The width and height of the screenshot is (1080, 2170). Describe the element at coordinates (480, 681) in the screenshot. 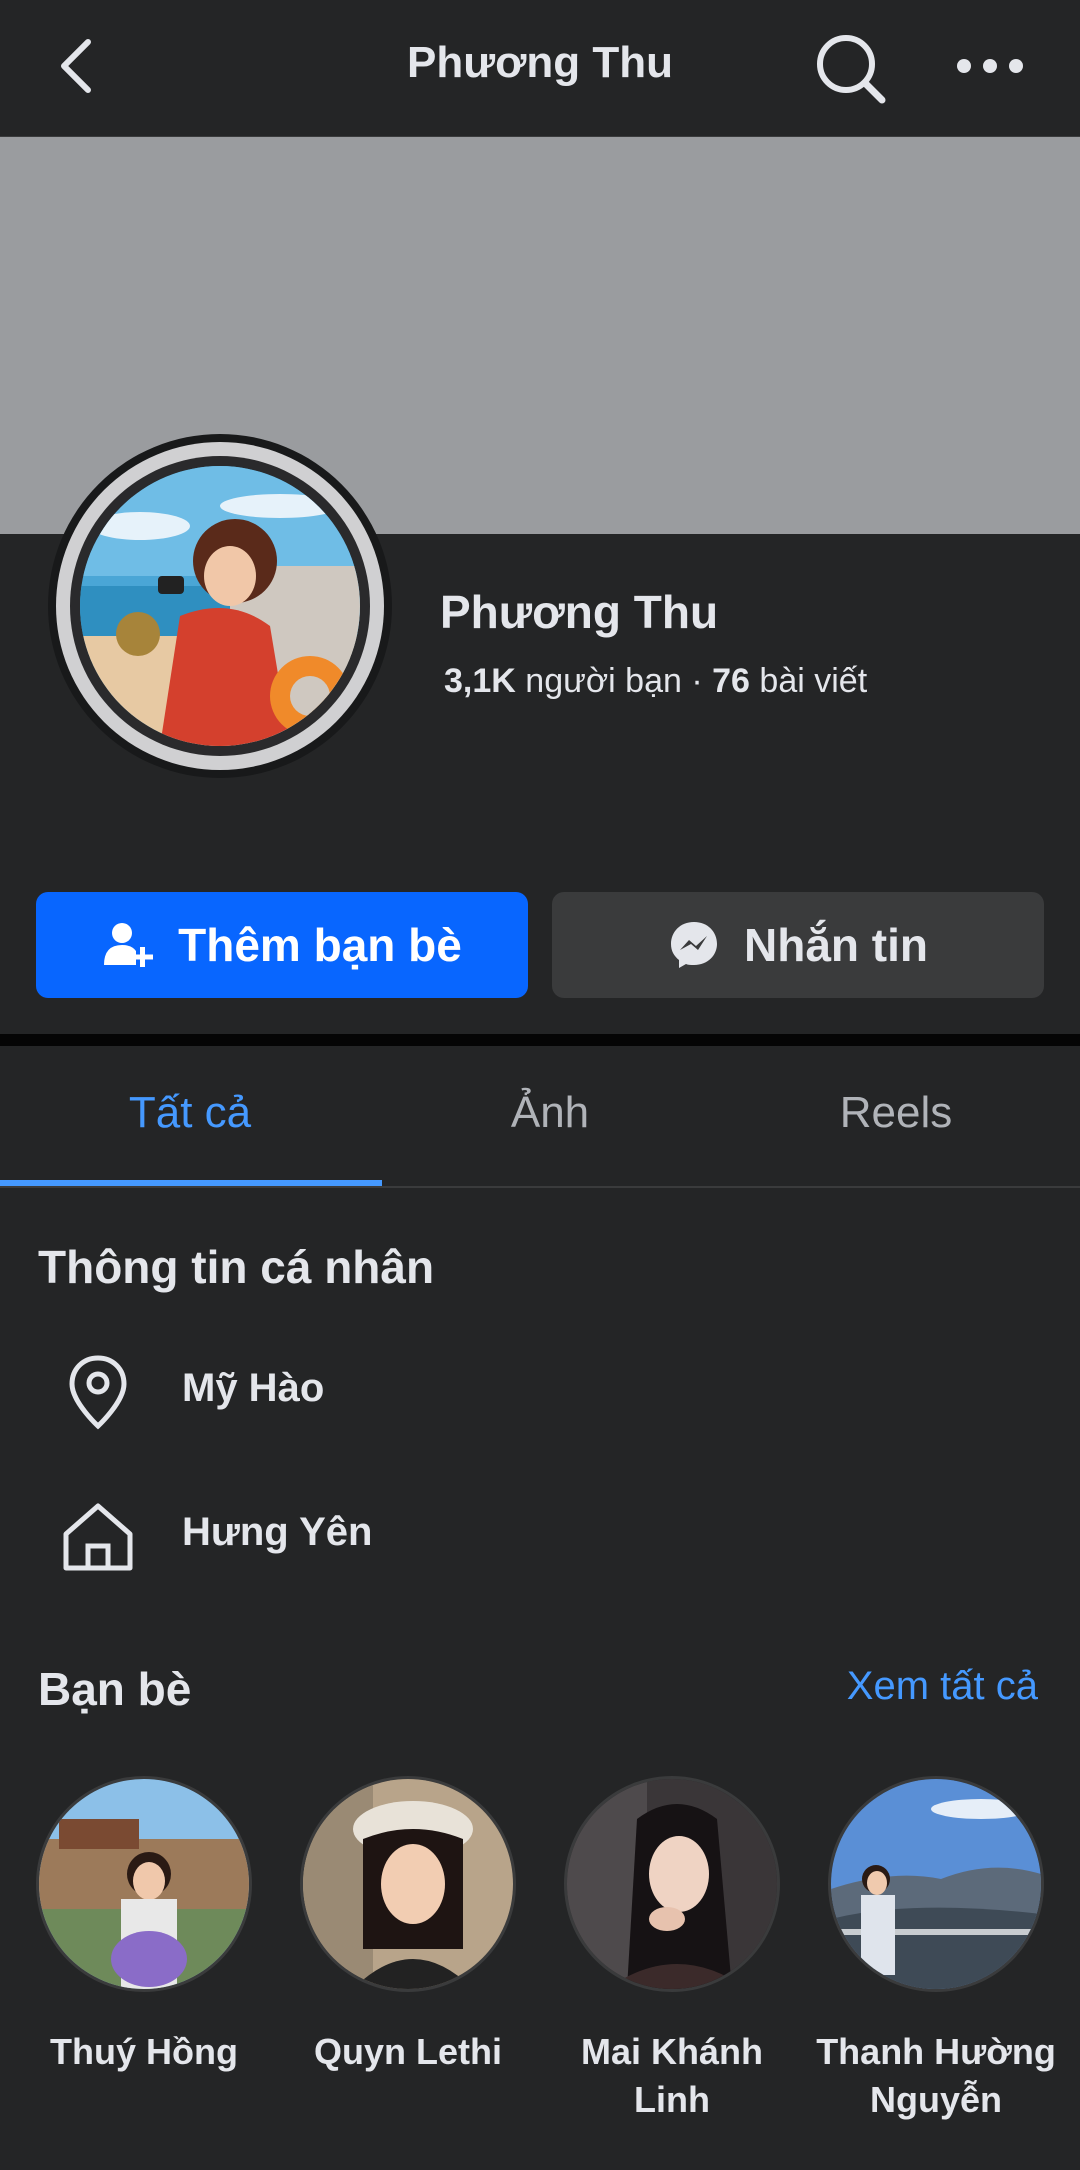

I see `friends-count: 3,1K` at that location.